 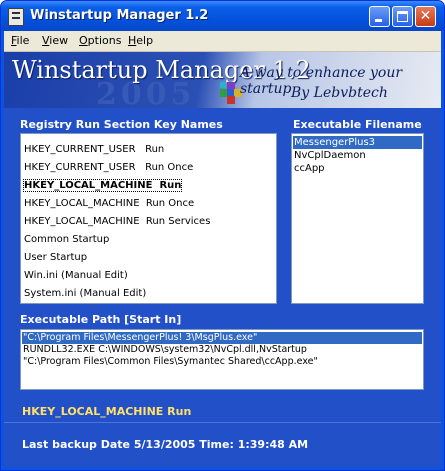 I want to click on registry-item: System.ini (Manual Edit), so click(x=85, y=293).